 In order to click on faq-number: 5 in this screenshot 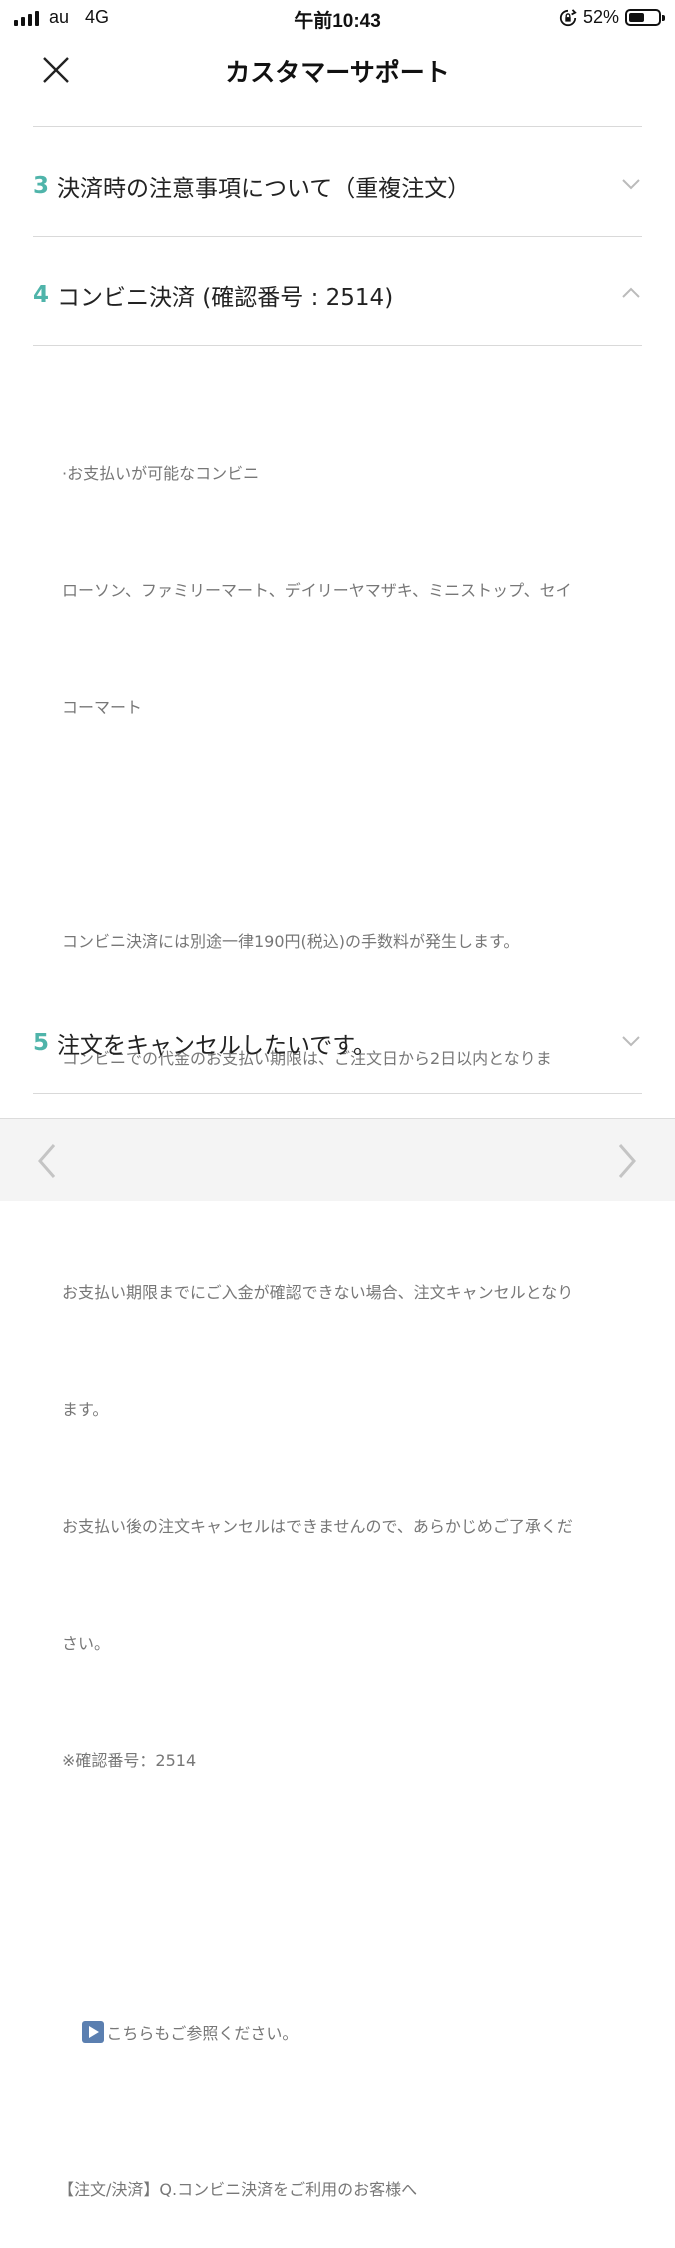, I will do `click(41, 1043)`.